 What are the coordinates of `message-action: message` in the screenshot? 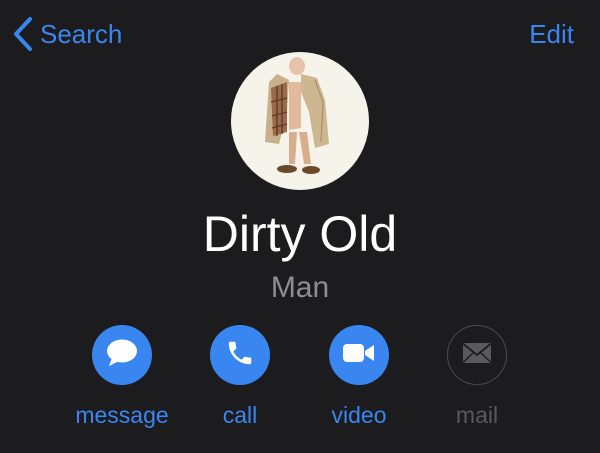 It's located at (122, 377).